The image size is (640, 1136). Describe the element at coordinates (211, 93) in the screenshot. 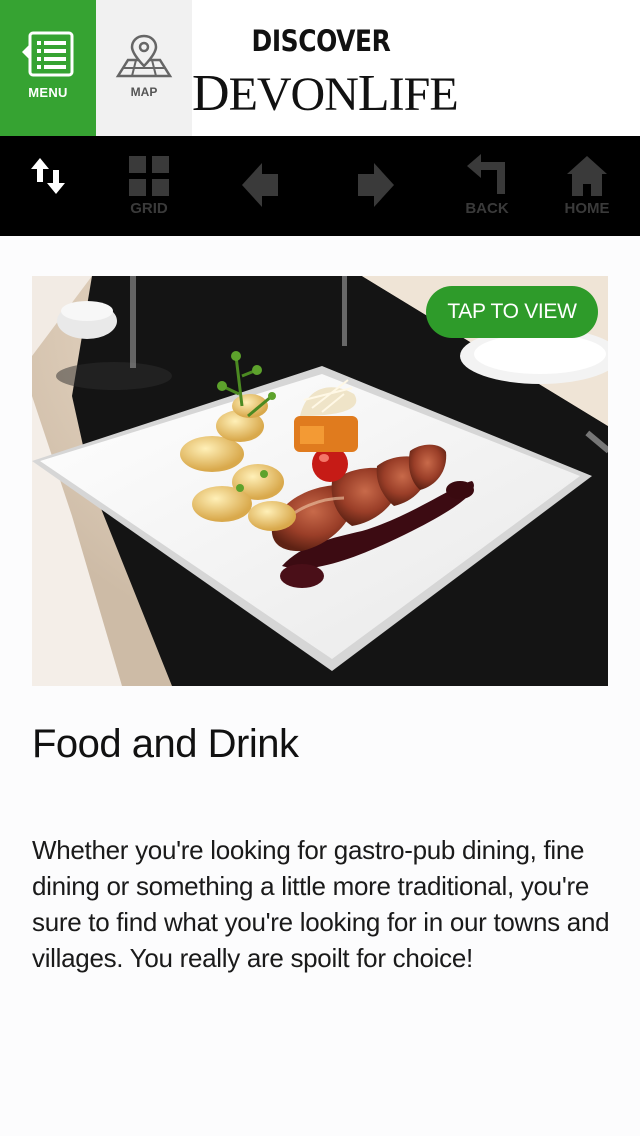

I see `logo-letter-d: D` at that location.